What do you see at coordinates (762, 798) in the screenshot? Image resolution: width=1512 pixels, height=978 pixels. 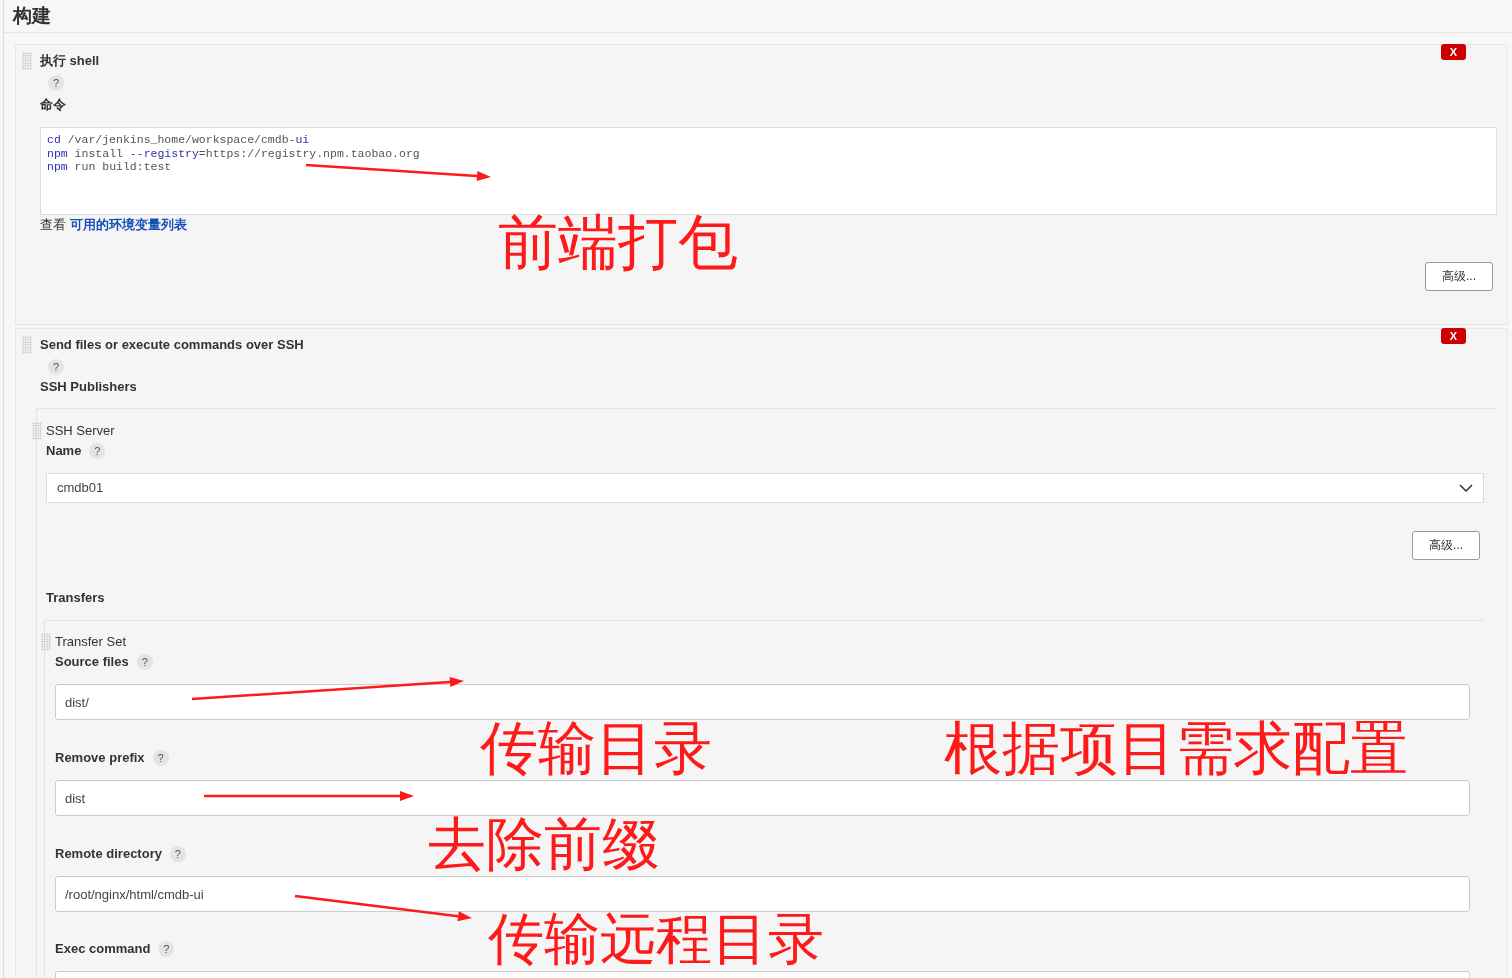 I see `text-field: dist` at bounding box center [762, 798].